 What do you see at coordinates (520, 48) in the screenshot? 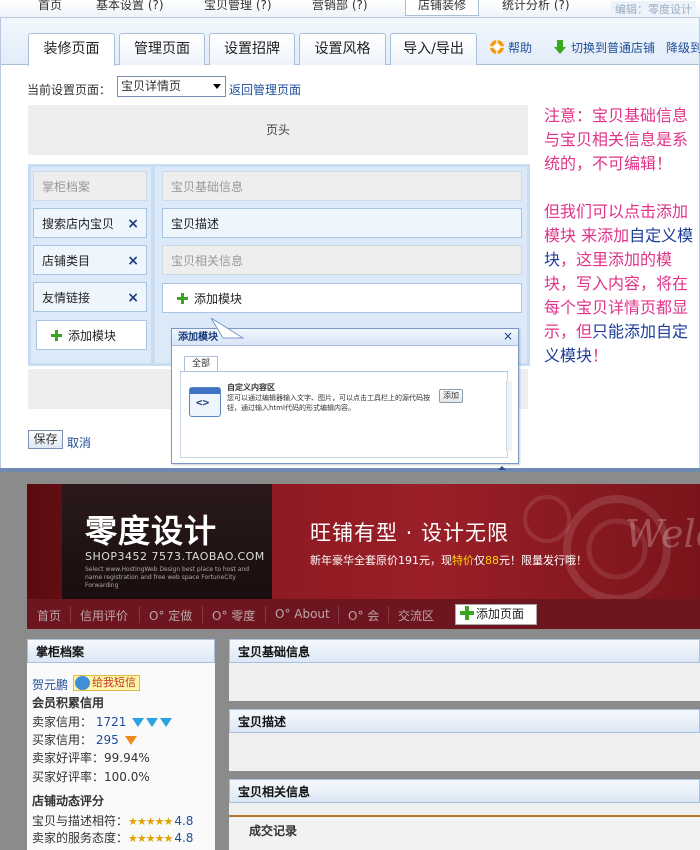
I see `help-label: 帮助` at bounding box center [520, 48].